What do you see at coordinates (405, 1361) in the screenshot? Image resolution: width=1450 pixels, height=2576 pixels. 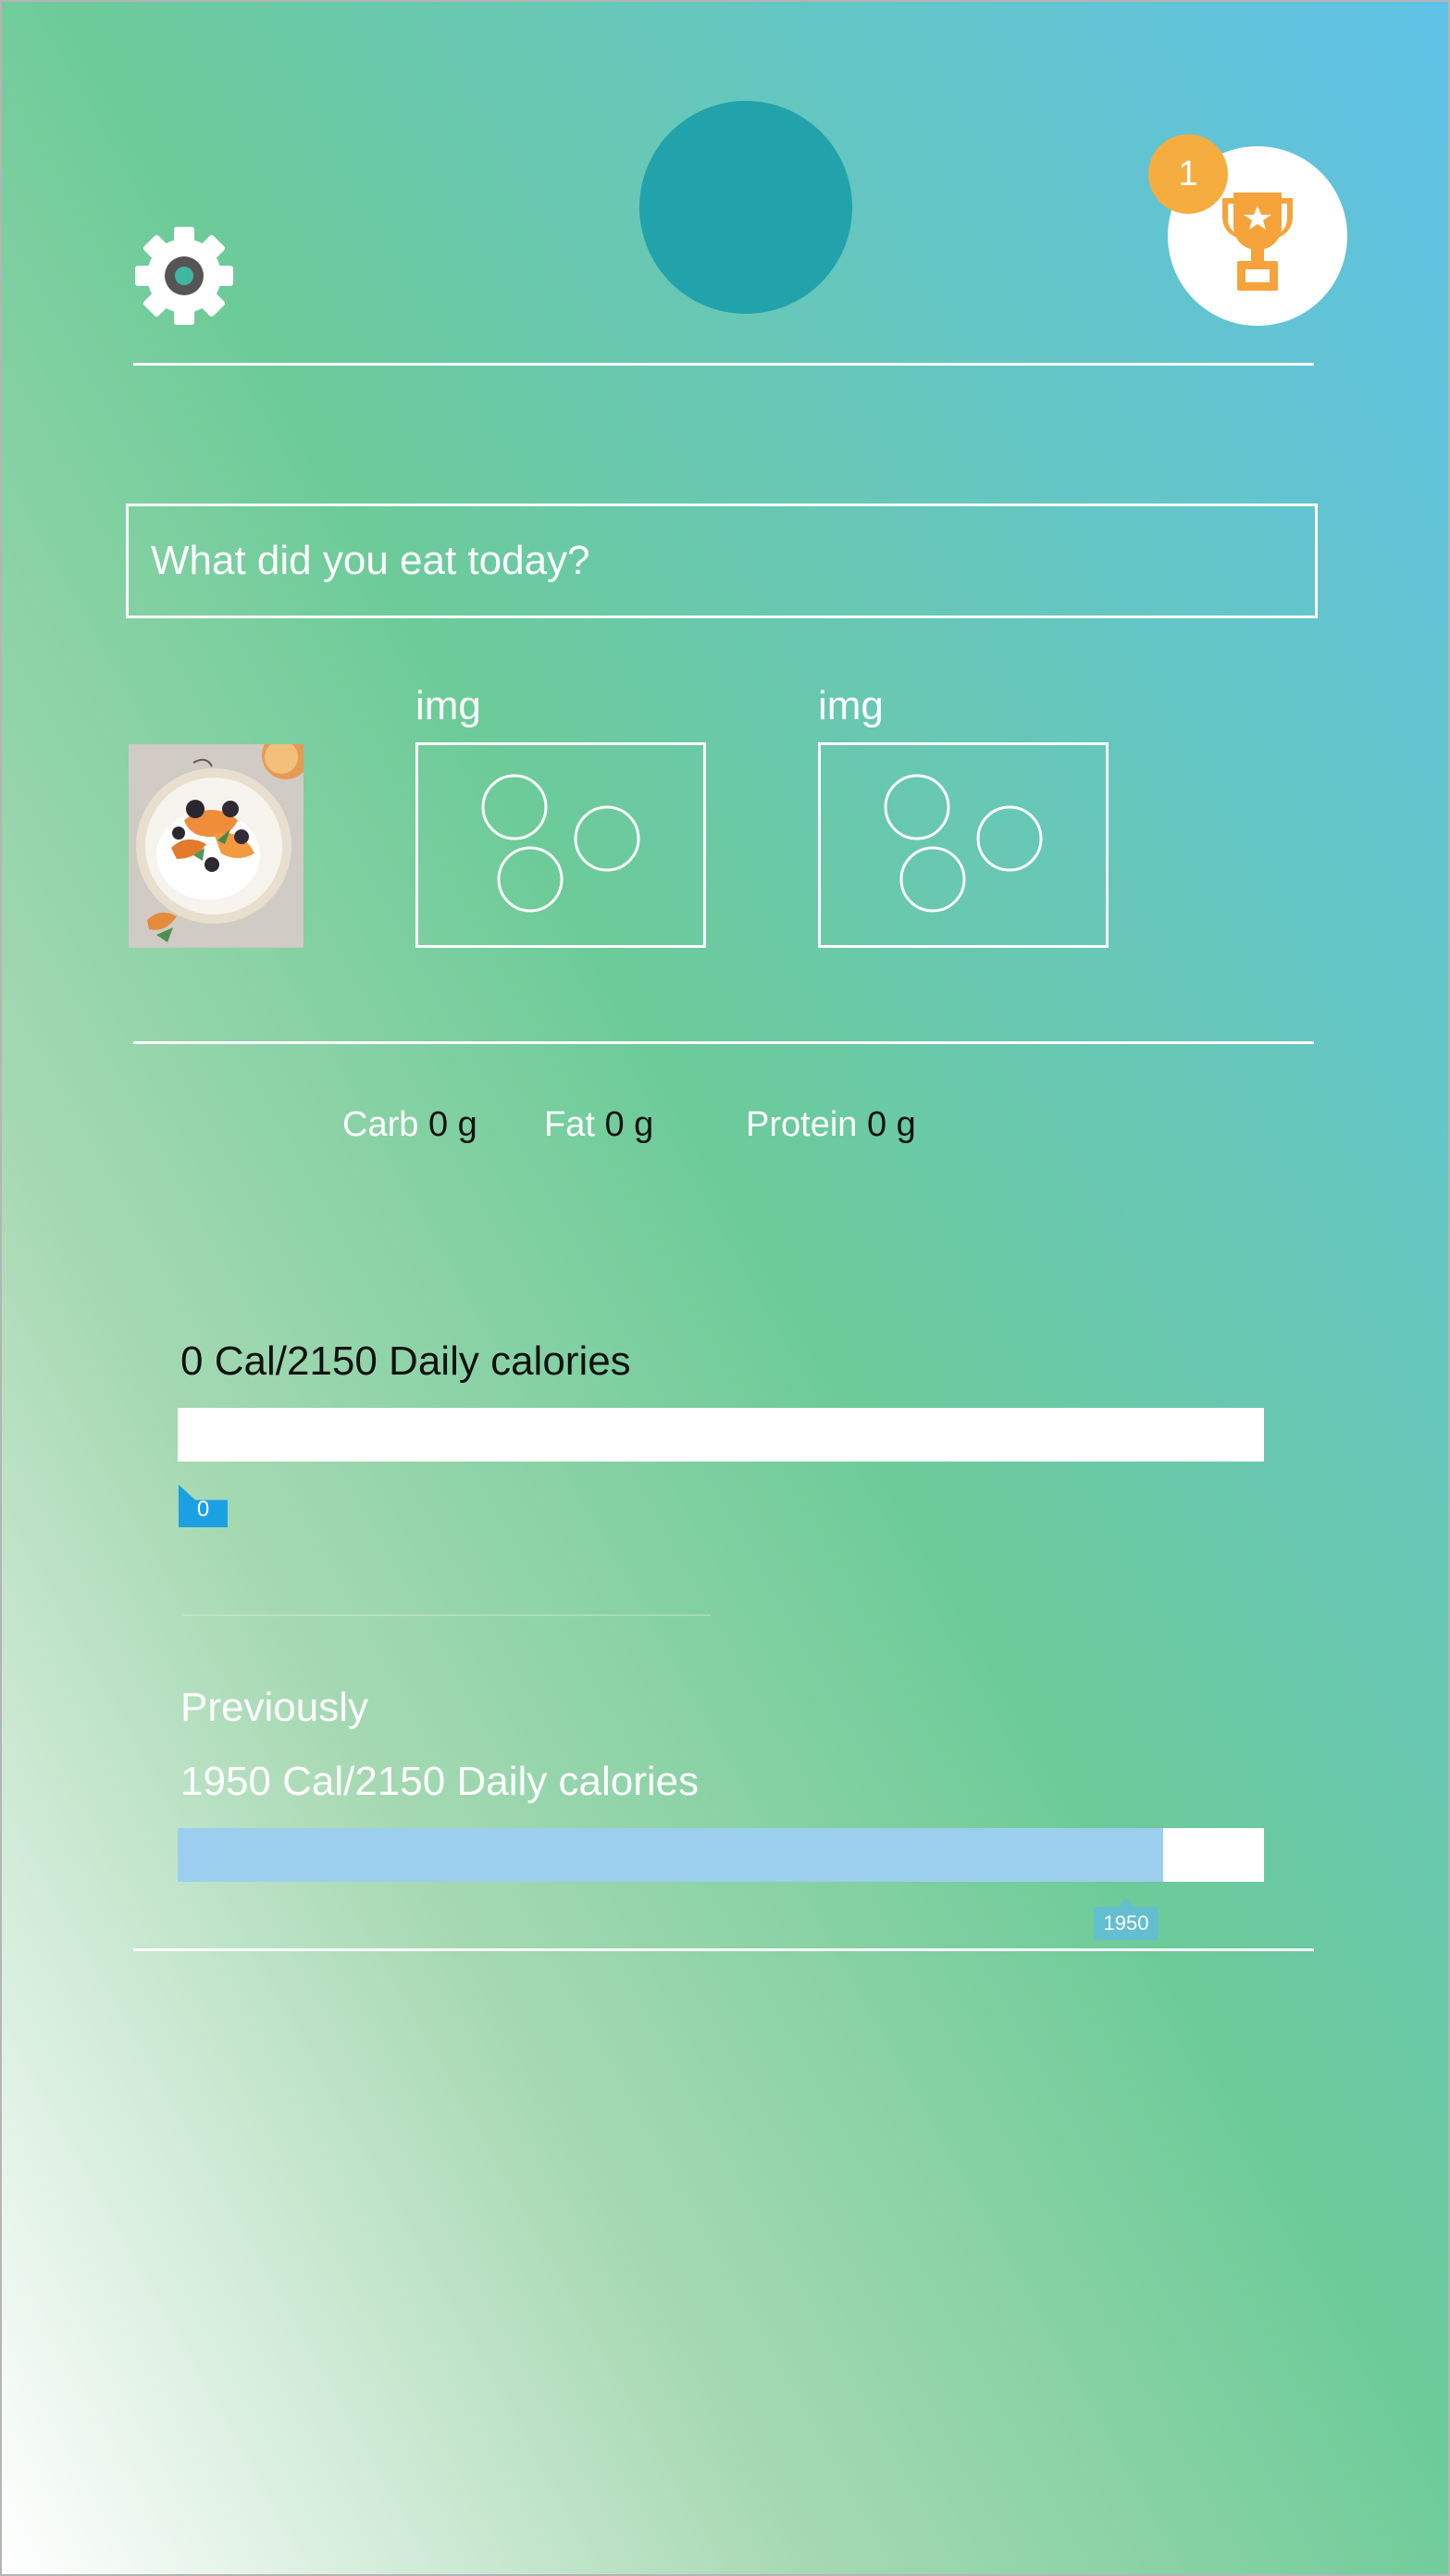 I see `today-calories-summary: 0 Cal/2150 Daily calories` at bounding box center [405, 1361].